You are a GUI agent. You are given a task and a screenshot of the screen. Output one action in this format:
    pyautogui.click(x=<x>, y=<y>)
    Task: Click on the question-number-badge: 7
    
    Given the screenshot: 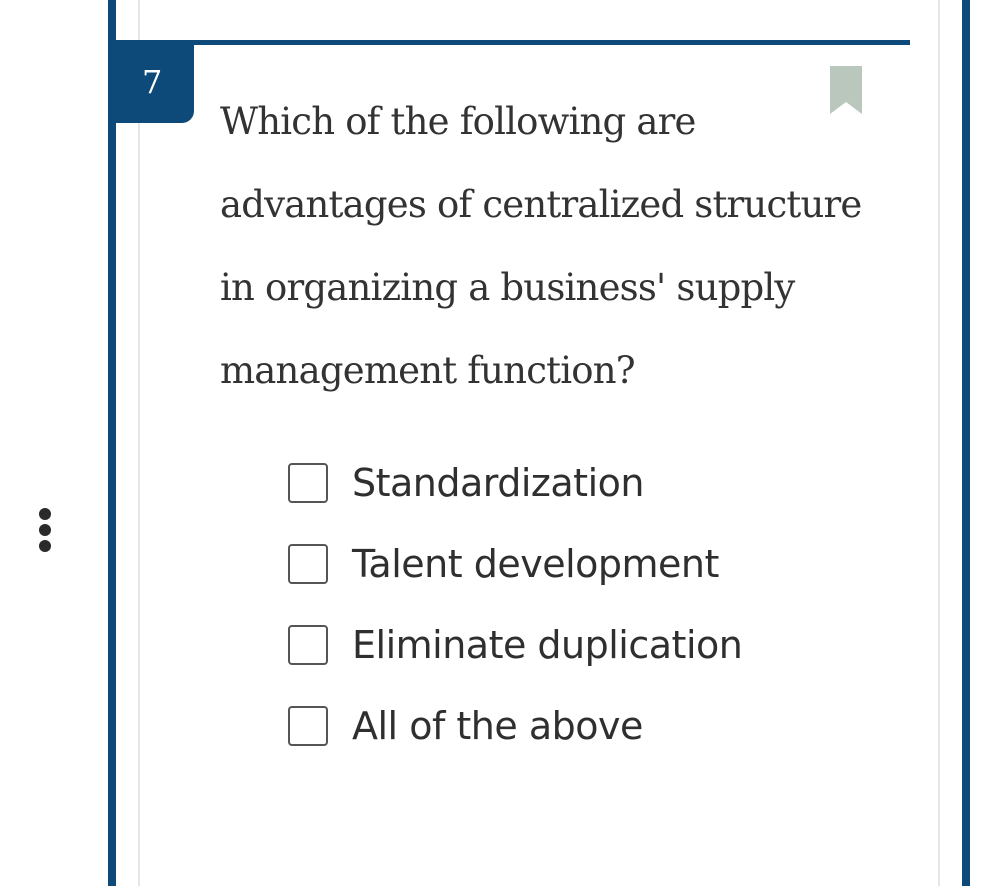 What is the action you would take?
    pyautogui.click(x=155, y=84)
    